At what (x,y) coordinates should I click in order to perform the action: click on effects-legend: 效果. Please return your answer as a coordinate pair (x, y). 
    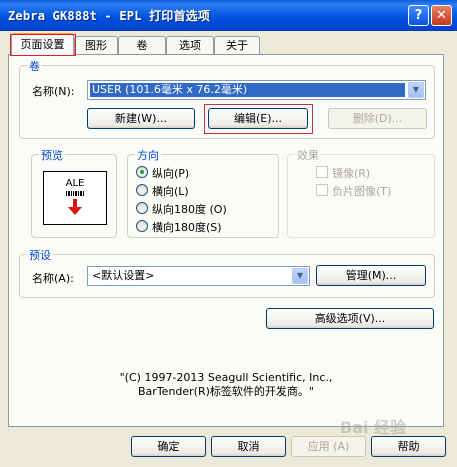
    Looking at the image, I should click on (308, 155).